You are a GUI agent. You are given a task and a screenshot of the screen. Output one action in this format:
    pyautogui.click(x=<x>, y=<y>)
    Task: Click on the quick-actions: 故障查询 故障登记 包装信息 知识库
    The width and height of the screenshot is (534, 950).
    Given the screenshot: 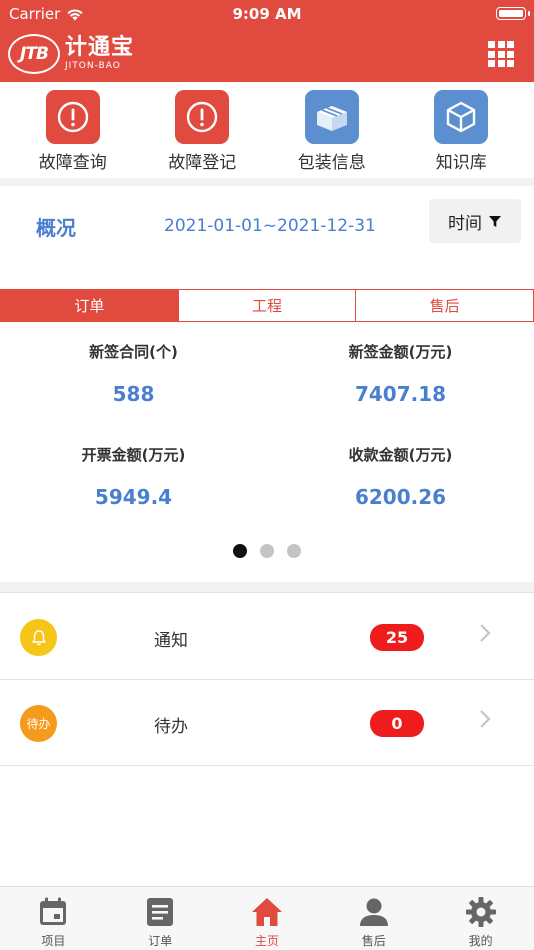 What is the action you would take?
    pyautogui.click(x=267, y=130)
    